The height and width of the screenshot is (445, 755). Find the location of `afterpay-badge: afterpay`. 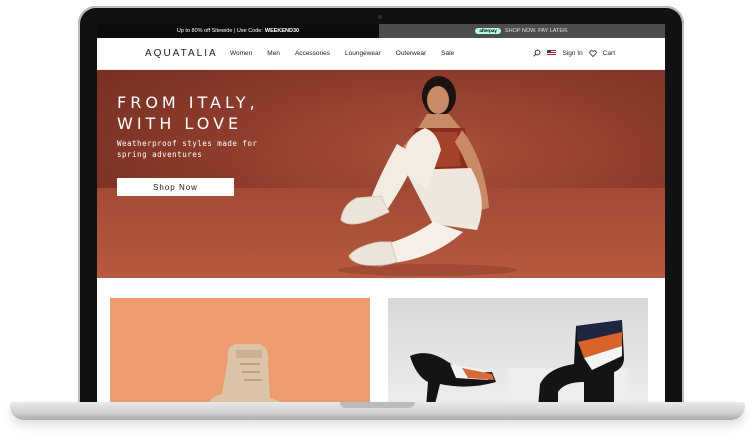

afterpay-badge: afterpay is located at coordinates (488, 31).